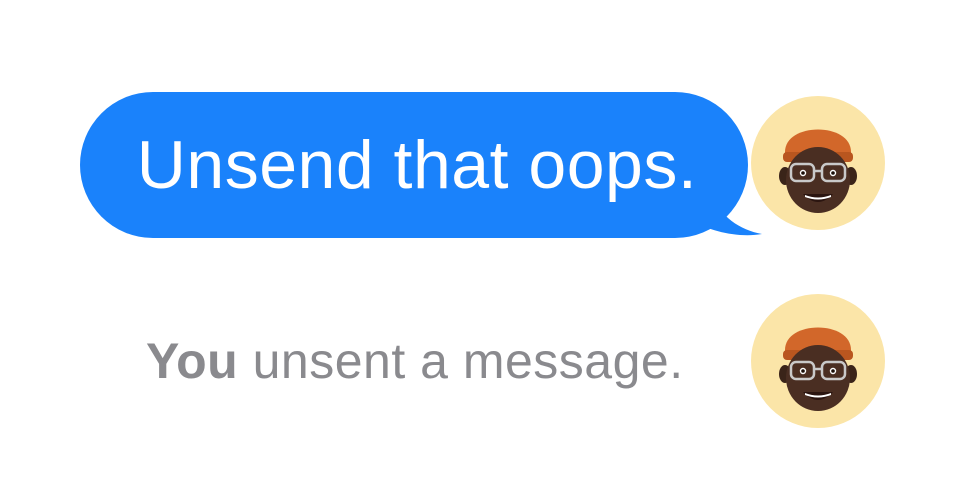  I want to click on sender-avatar-notice, so click(818, 361).